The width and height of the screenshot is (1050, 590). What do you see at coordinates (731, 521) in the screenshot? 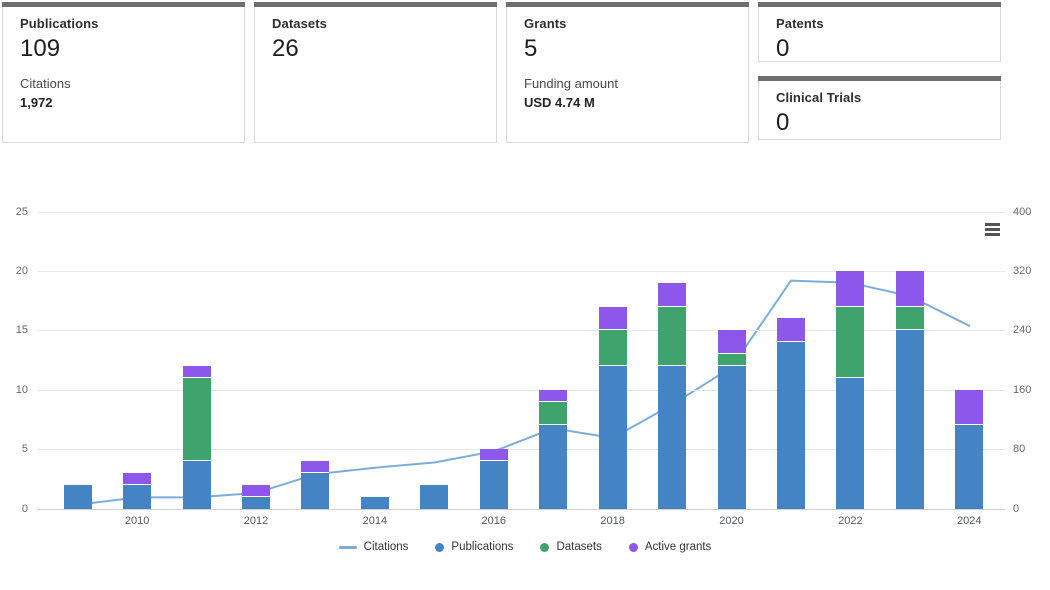
I see `x-axis-tick-label: 2020` at bounding box center [731, 521].